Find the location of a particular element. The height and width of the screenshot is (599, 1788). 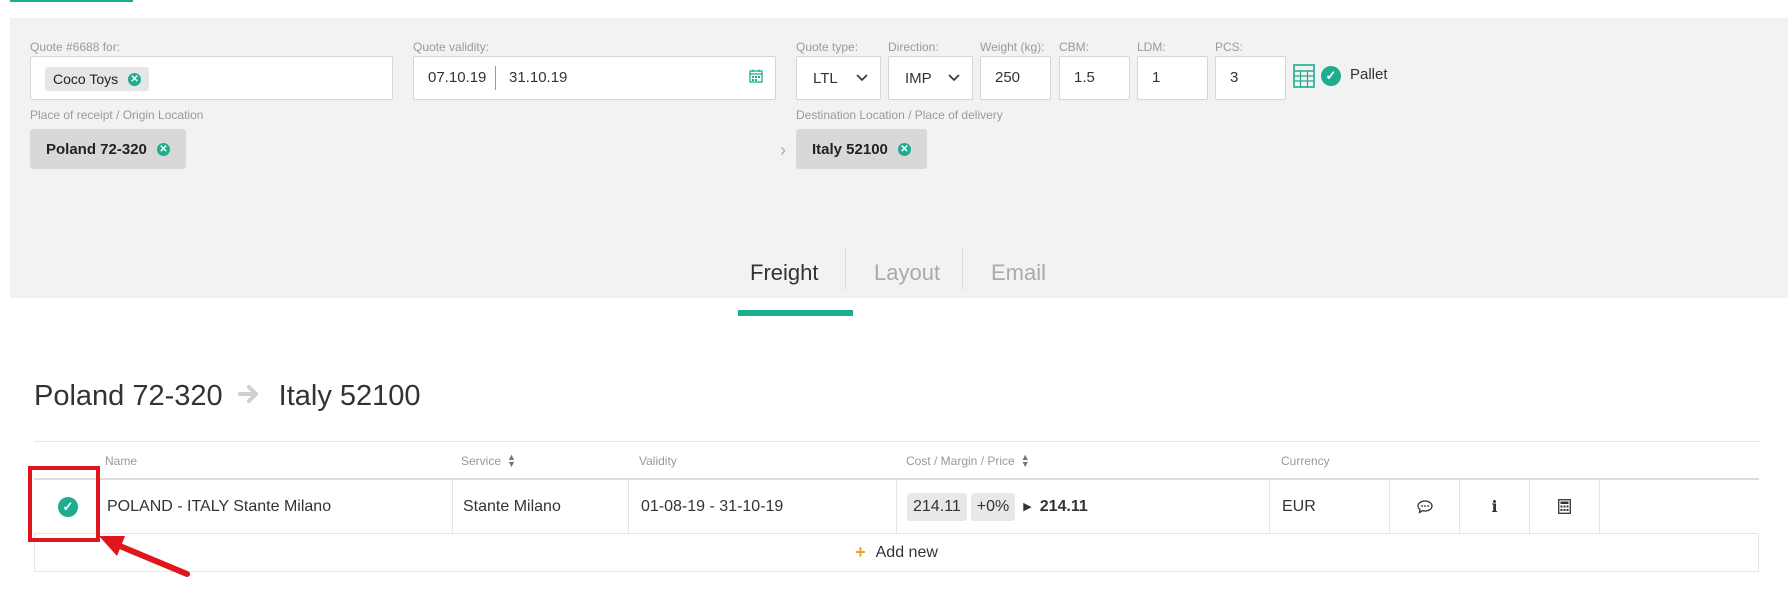

origin-value: Poland 72-320 is located at coordinates (96, 149).